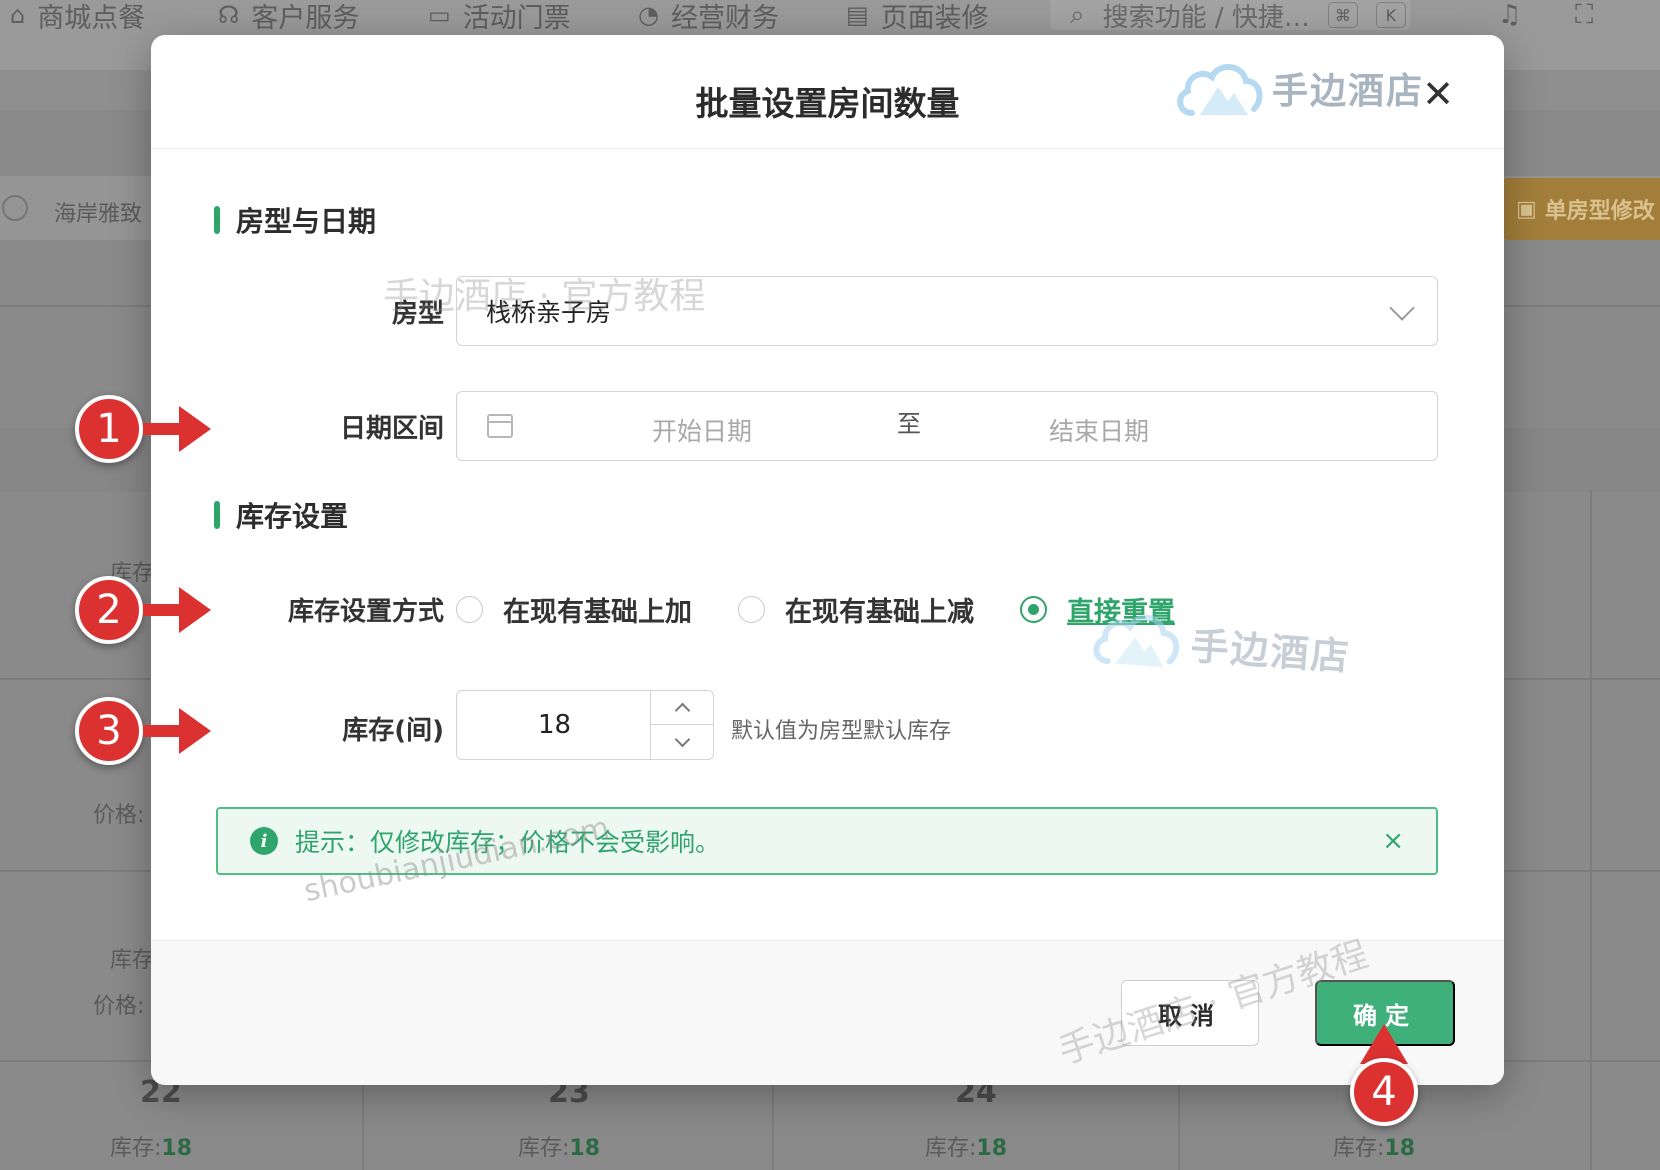 The height and width of the screenshot is (1170, 1660). I want to click on chevron-up-icon, so click(682, 710).